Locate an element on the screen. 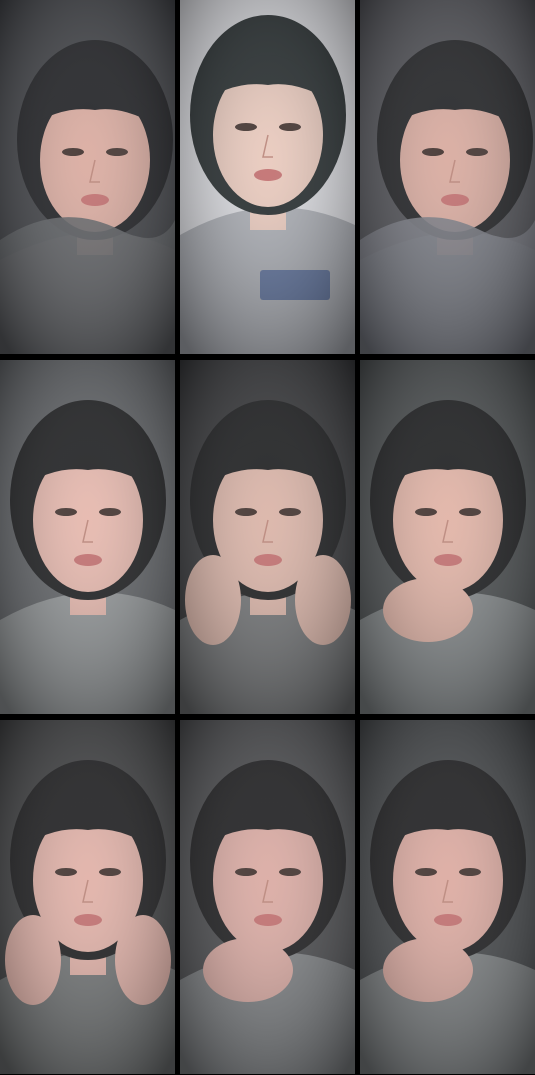 This screenshot has height=1075, width=535. photo-9-image is located at coordinates (447, 897).